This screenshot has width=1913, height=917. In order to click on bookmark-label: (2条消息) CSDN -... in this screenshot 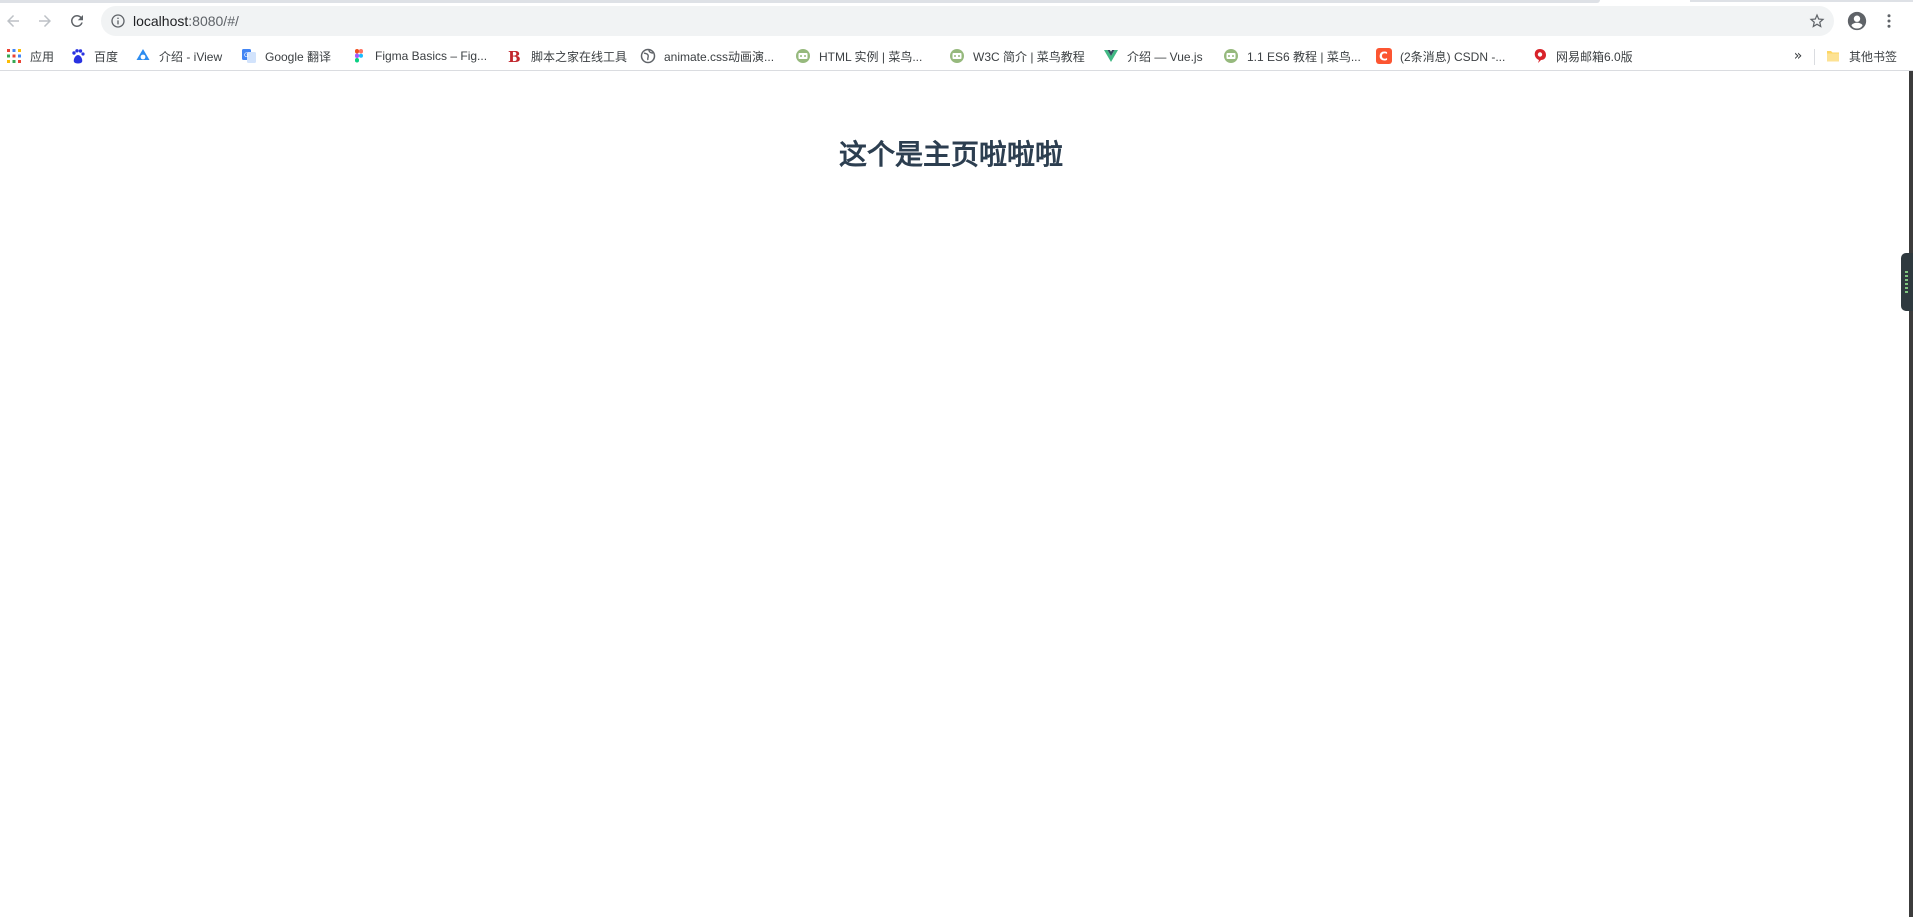, I will do `click(1453, 56)`.